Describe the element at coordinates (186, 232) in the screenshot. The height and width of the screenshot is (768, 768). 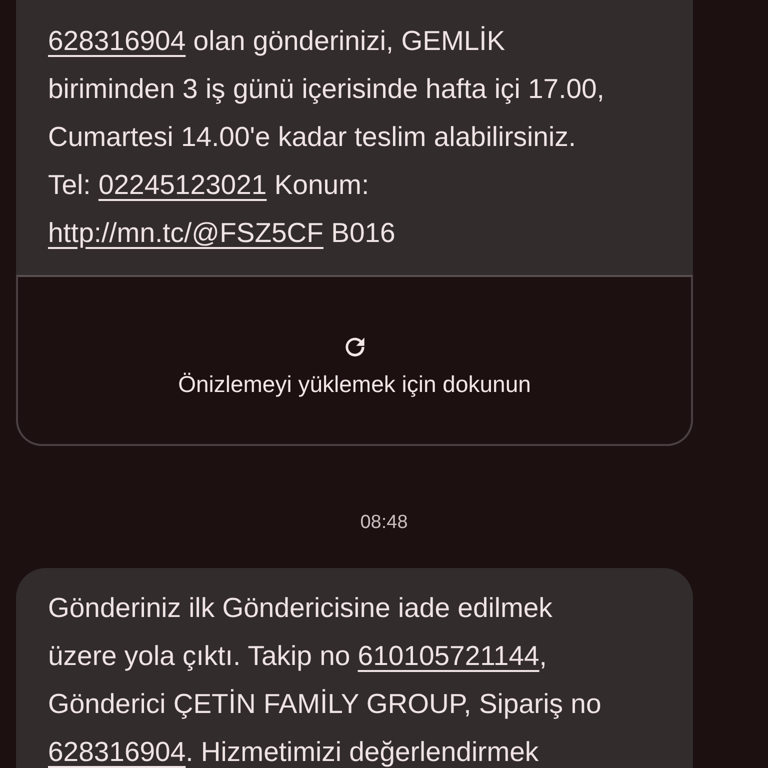
I see `message-link: http://mn.tc/@FSZ5CF` at that location.